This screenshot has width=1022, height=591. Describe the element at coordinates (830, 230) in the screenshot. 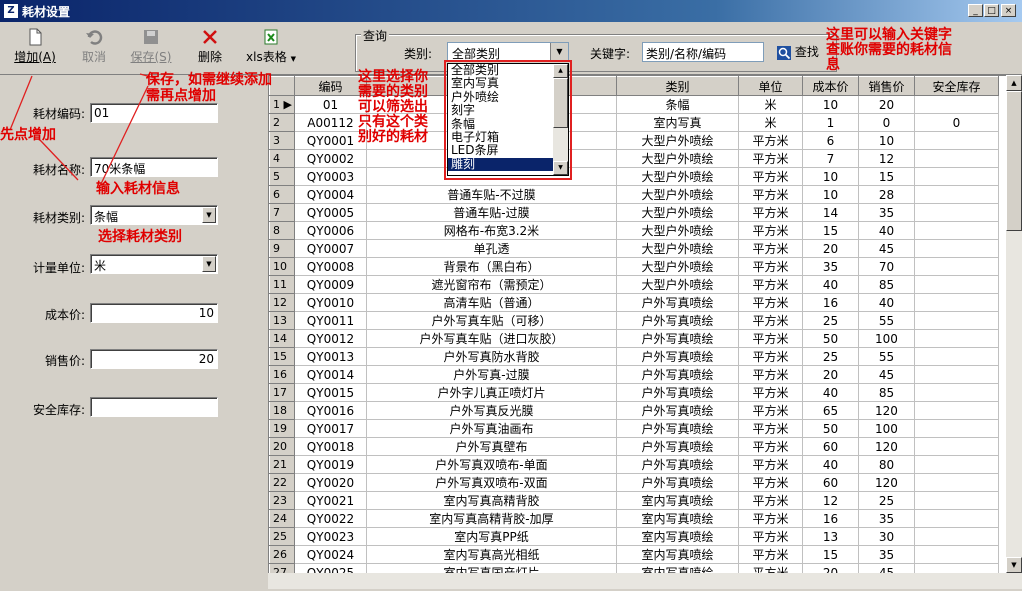

I see `table-cell: 15` at that location.